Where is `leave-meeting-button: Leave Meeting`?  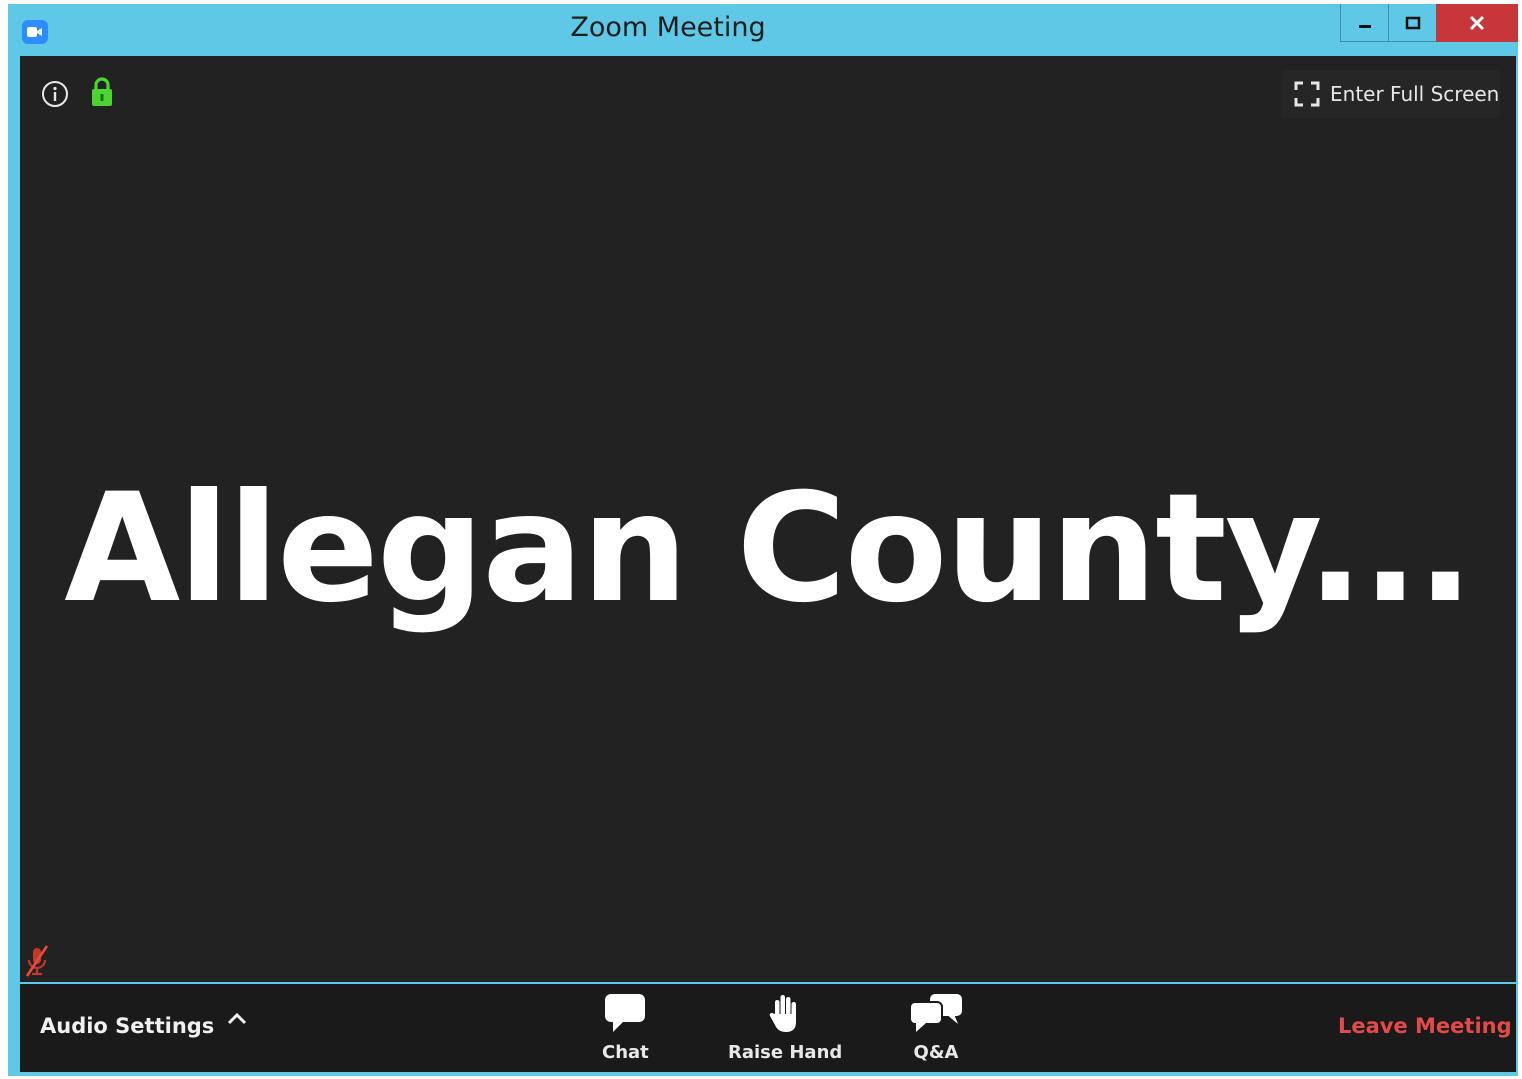 leave-meeting-button: Leave Meeting is located at coordinates (1425, 1026).